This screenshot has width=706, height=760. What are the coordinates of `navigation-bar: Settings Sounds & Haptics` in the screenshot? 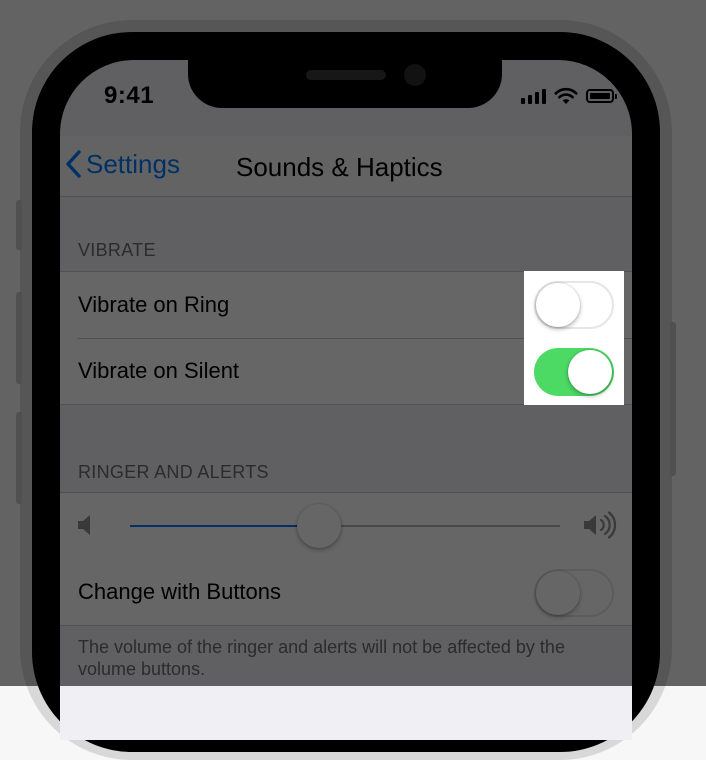 It's located at (346, 166).